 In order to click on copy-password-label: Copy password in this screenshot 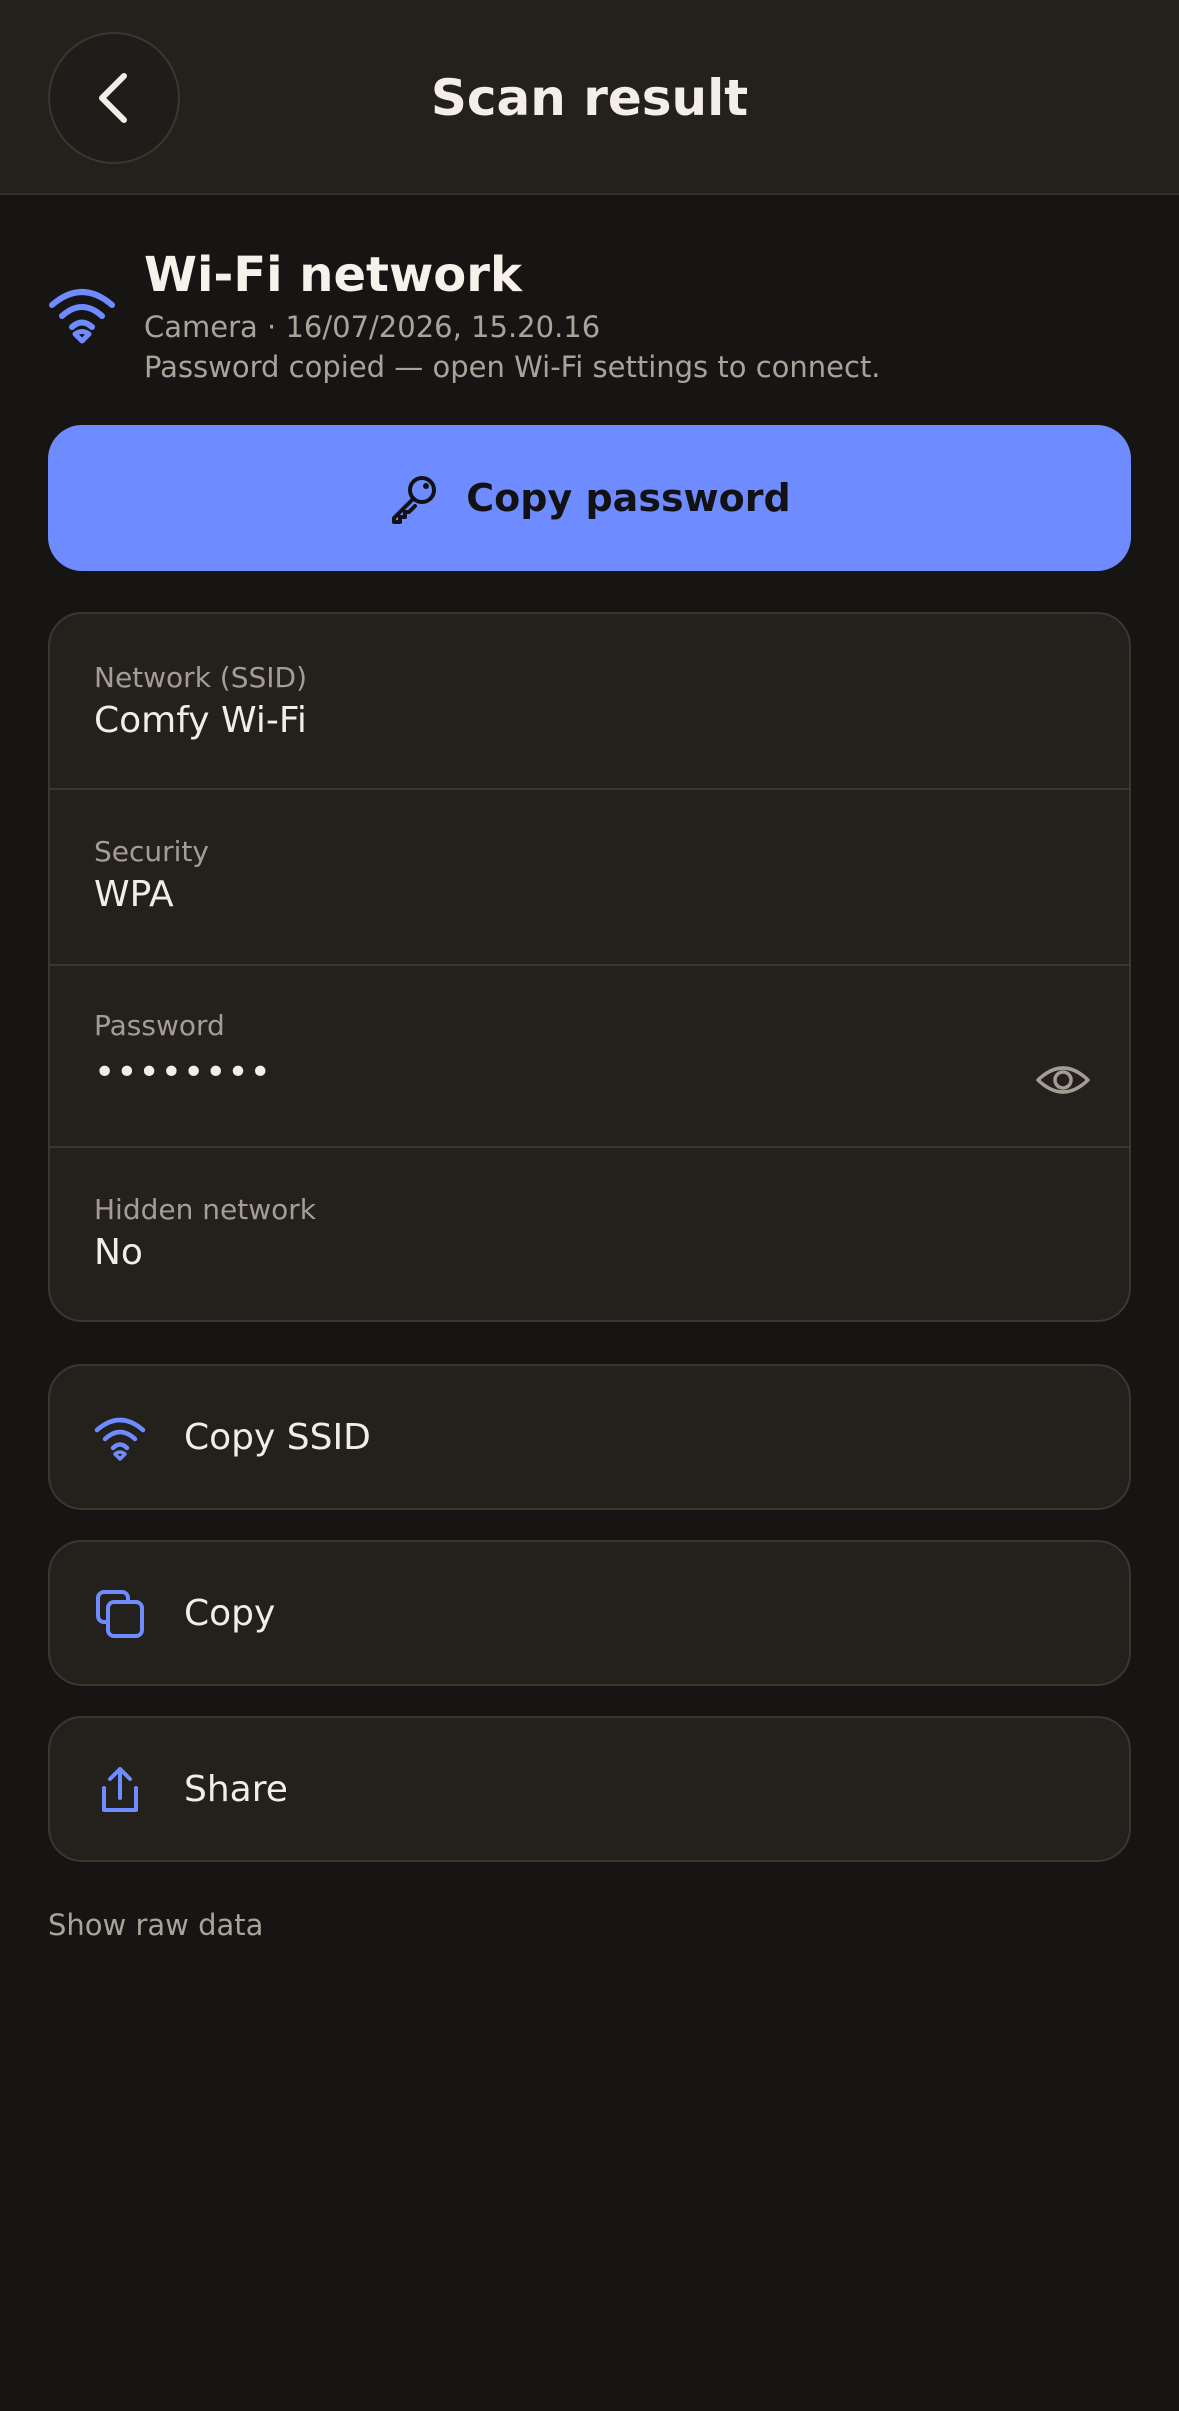, I will do `click(628, 498)`.